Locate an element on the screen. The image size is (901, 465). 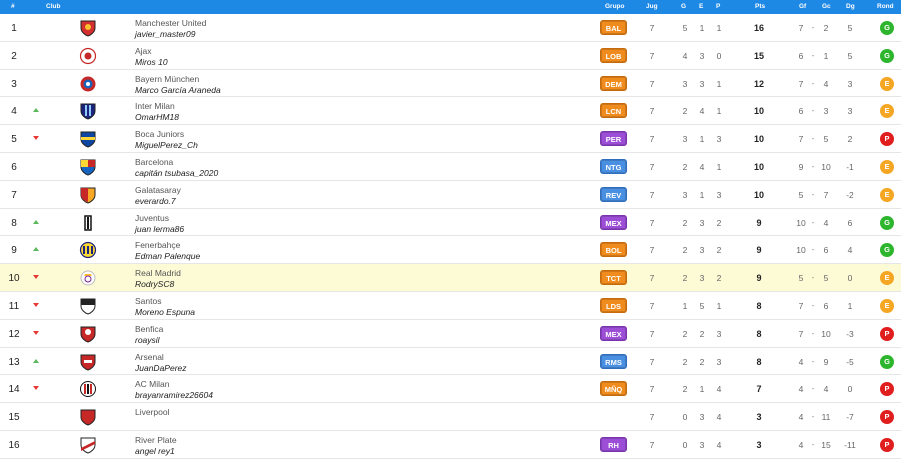
goals-against: 6 is located at coordinates (826, 250).